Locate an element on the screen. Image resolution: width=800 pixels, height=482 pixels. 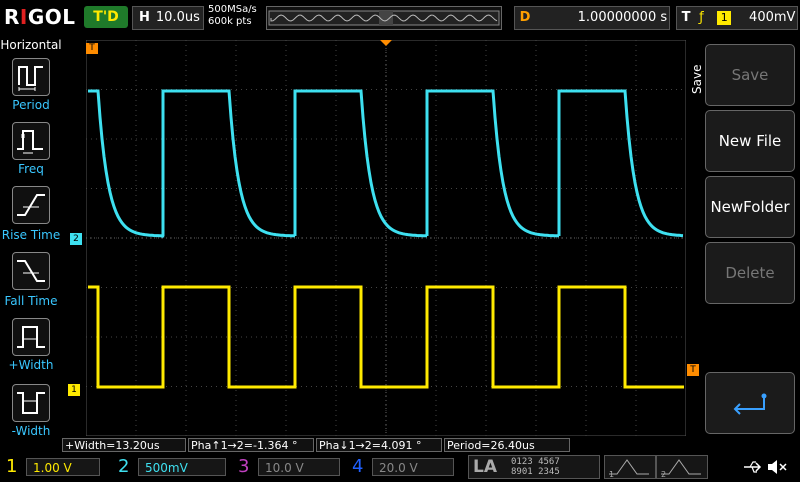
measurement-plus-width: +Width=13.20us is located at coordinates (124, 445).